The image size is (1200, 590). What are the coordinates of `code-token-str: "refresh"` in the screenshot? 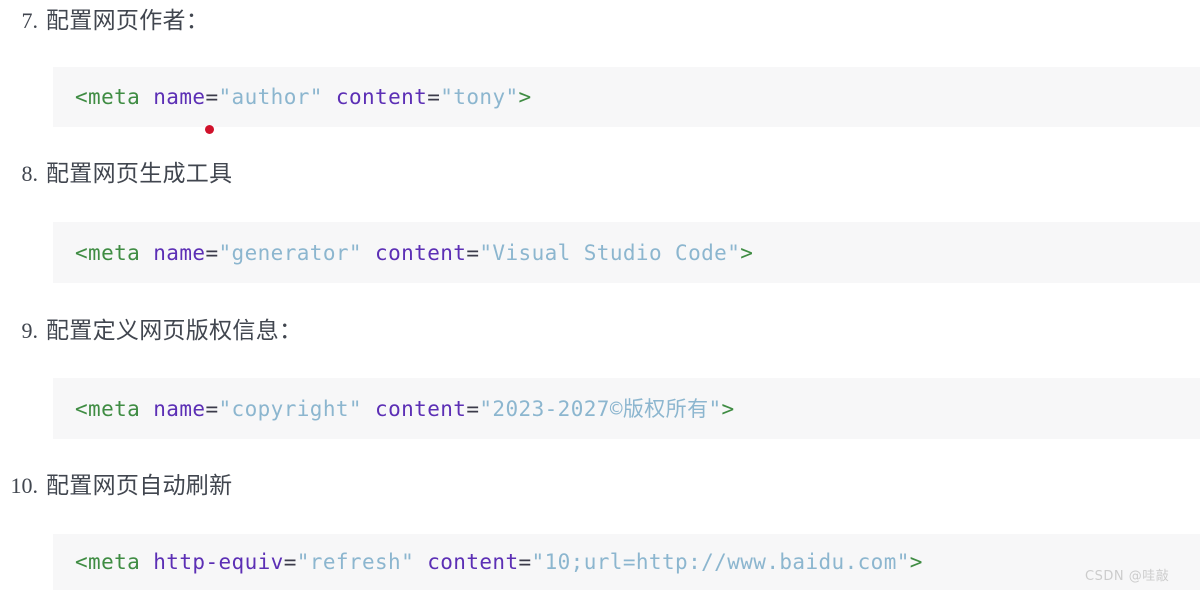 It's located at (355, 562).